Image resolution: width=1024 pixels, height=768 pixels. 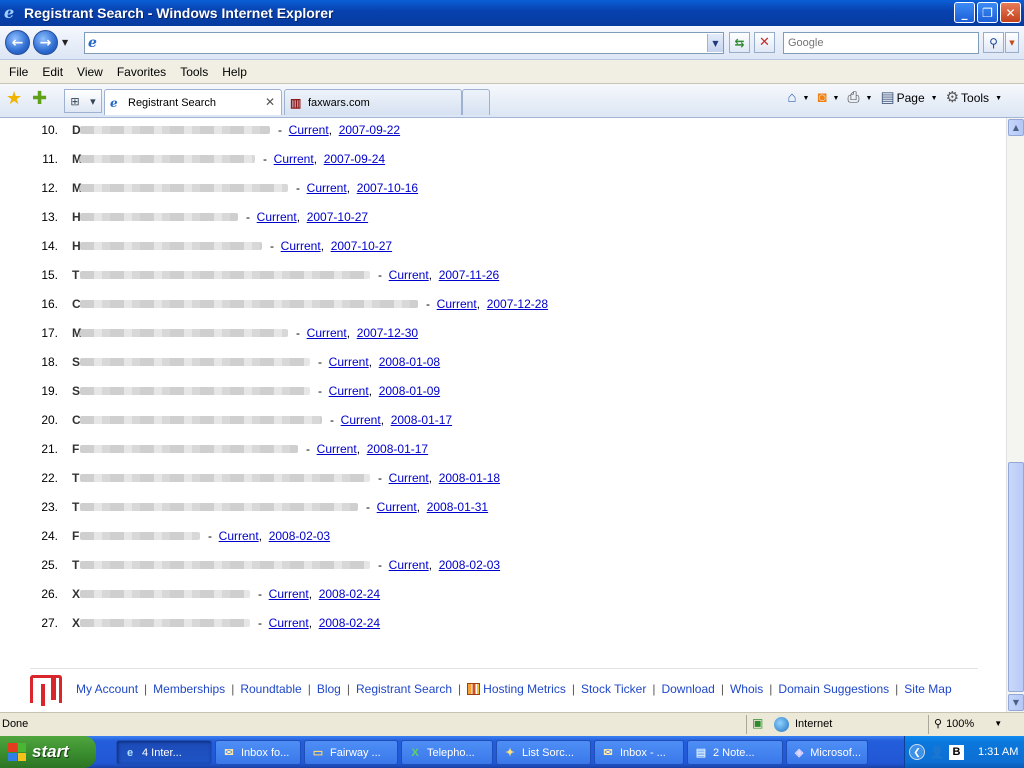 What do you see at coordinates (828, 98) in the screenshot?
I see `feeds-button: ◙ ▼` at bounding box center [828, 98].